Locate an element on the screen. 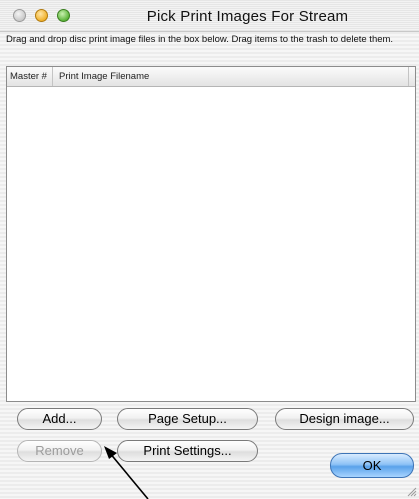  ok-button: OK is located at coordinates (372, 465).